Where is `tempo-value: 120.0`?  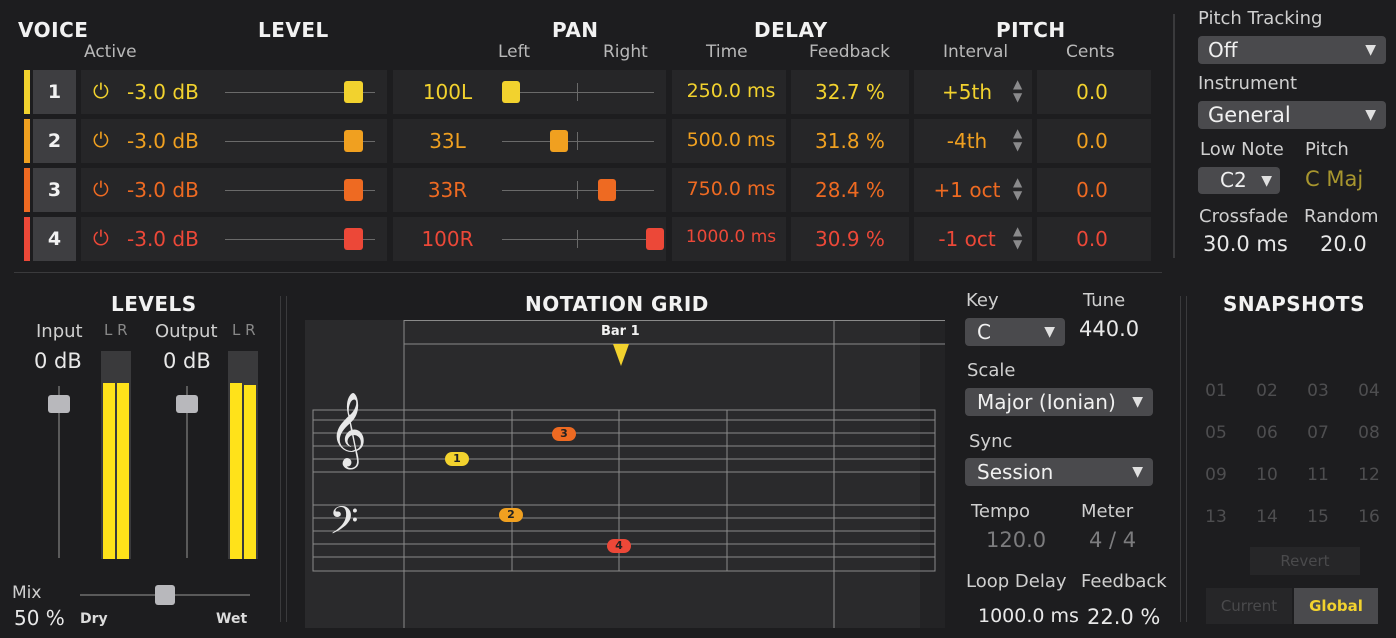 tempo-value: 120.0 is located at coordinates (1016, 540).